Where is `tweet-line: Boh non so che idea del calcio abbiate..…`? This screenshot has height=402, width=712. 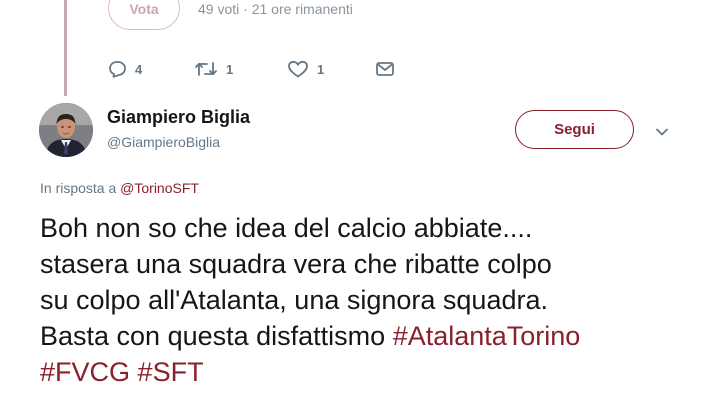
tweet-line: Boh non so che idea del calcio abbiate..… is located at coordinates (286, 228).